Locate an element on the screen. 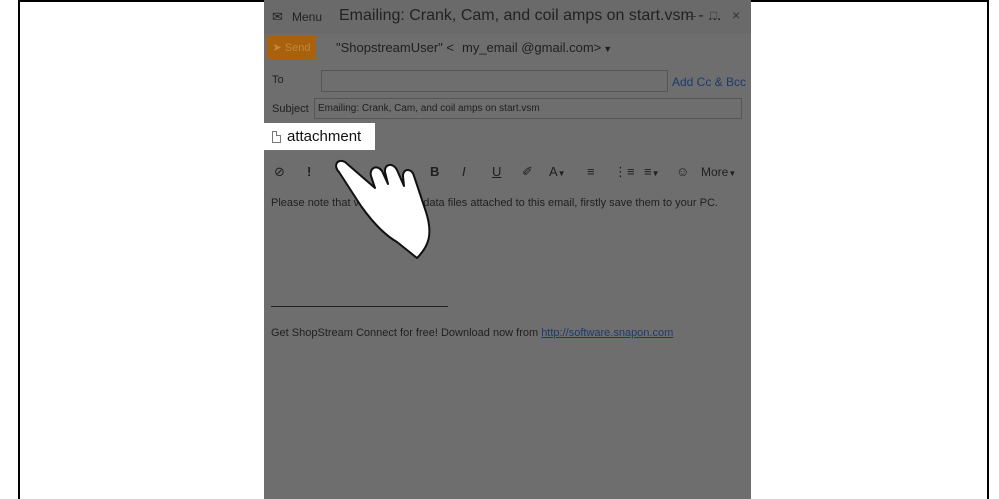 This screenshot has width=999, height=499. add-cc-bcc-link: Add Cc & Bcc is located at coordinates (709, 82).